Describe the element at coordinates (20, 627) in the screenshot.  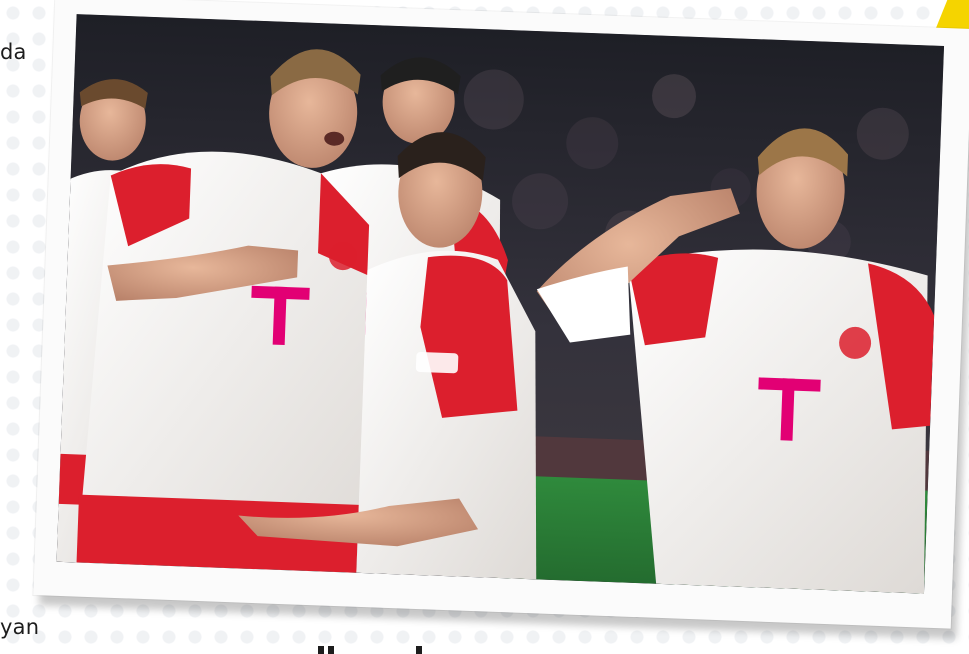
I see `side-text-bottom: yan` at that location.